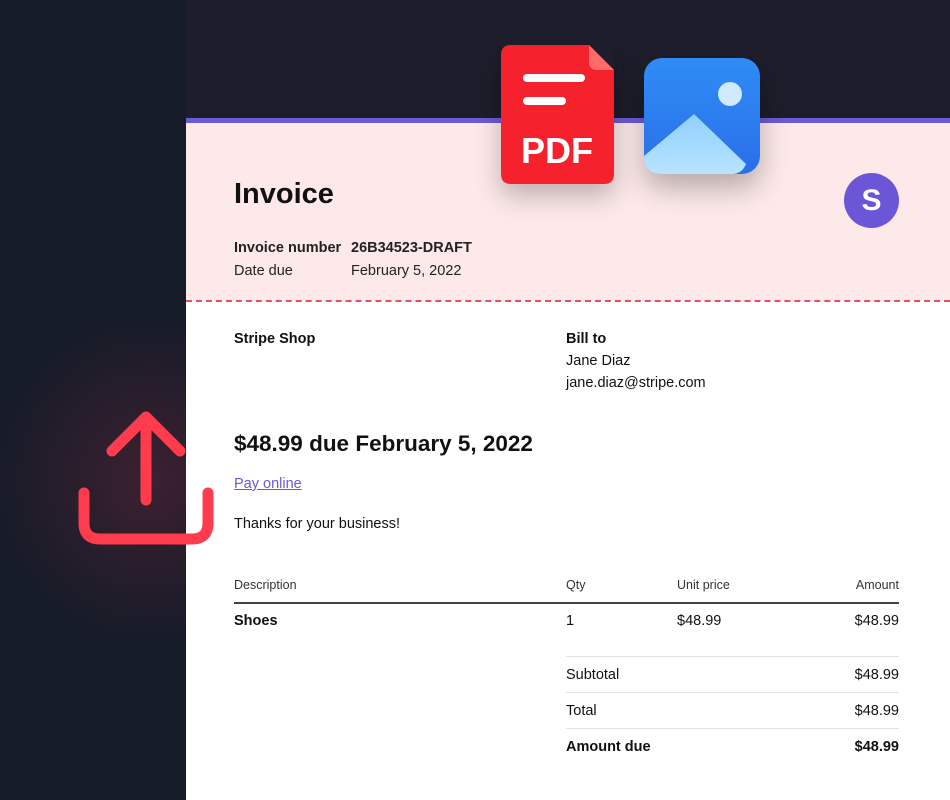 Image resolution: width=950 pixels, height=800 pixels. What do you see at coordinates (146, 477) in the screenshot?
I see `upload-icon` at bounding box center [146, 477].